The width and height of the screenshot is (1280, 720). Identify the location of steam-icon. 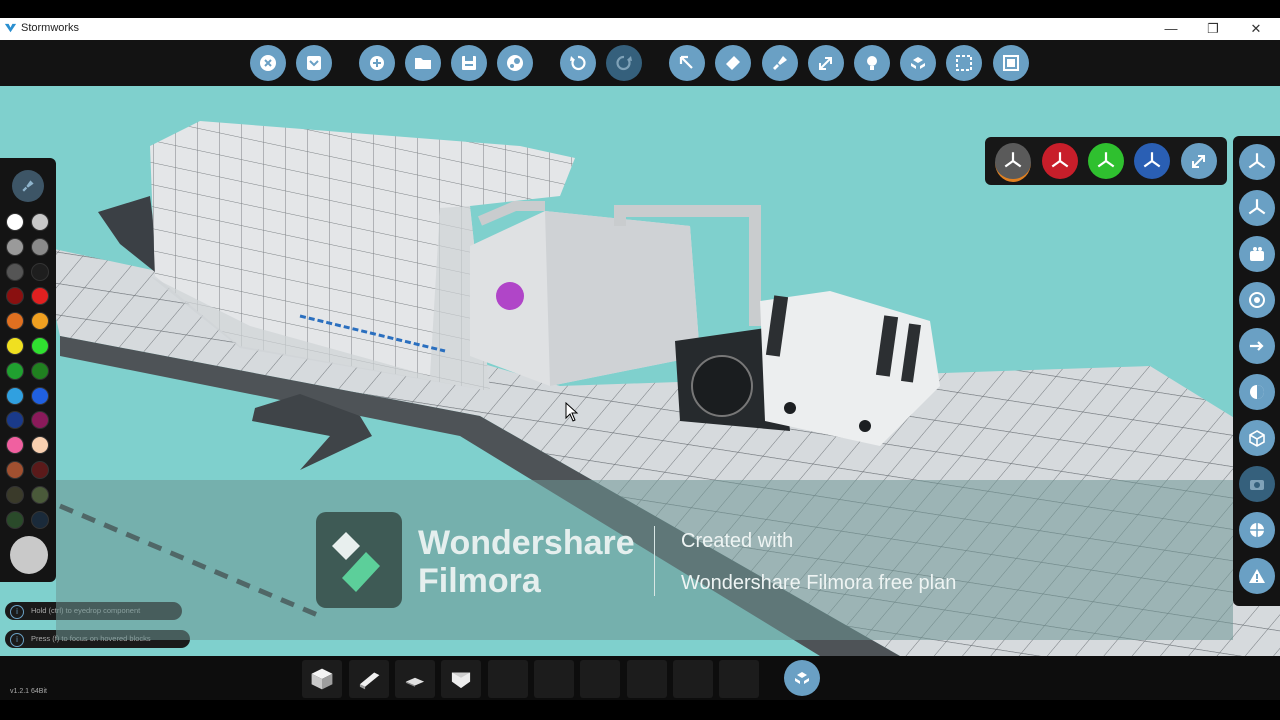
(515, 63).